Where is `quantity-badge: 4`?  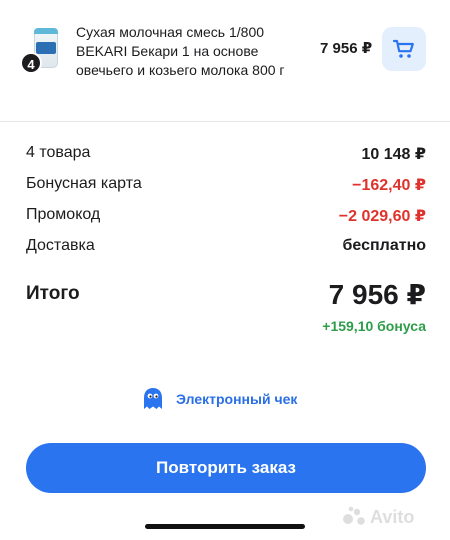
quantity-badge: 4 is located at coordinates (31, 63).